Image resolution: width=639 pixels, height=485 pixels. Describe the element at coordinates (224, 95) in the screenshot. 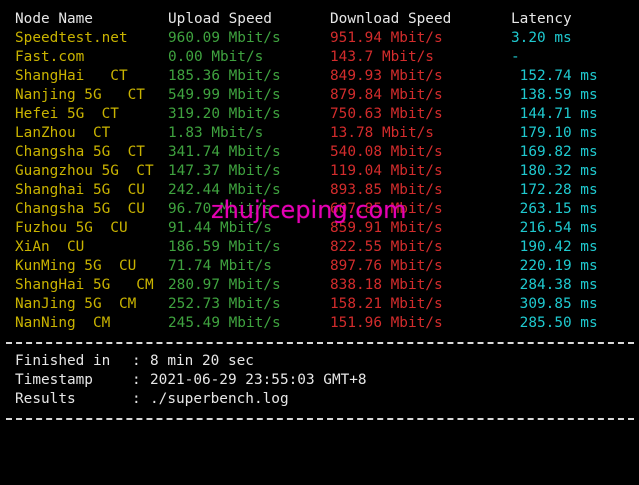

I see `row-upload-speed: 549.99 Mbit/s` at that location.